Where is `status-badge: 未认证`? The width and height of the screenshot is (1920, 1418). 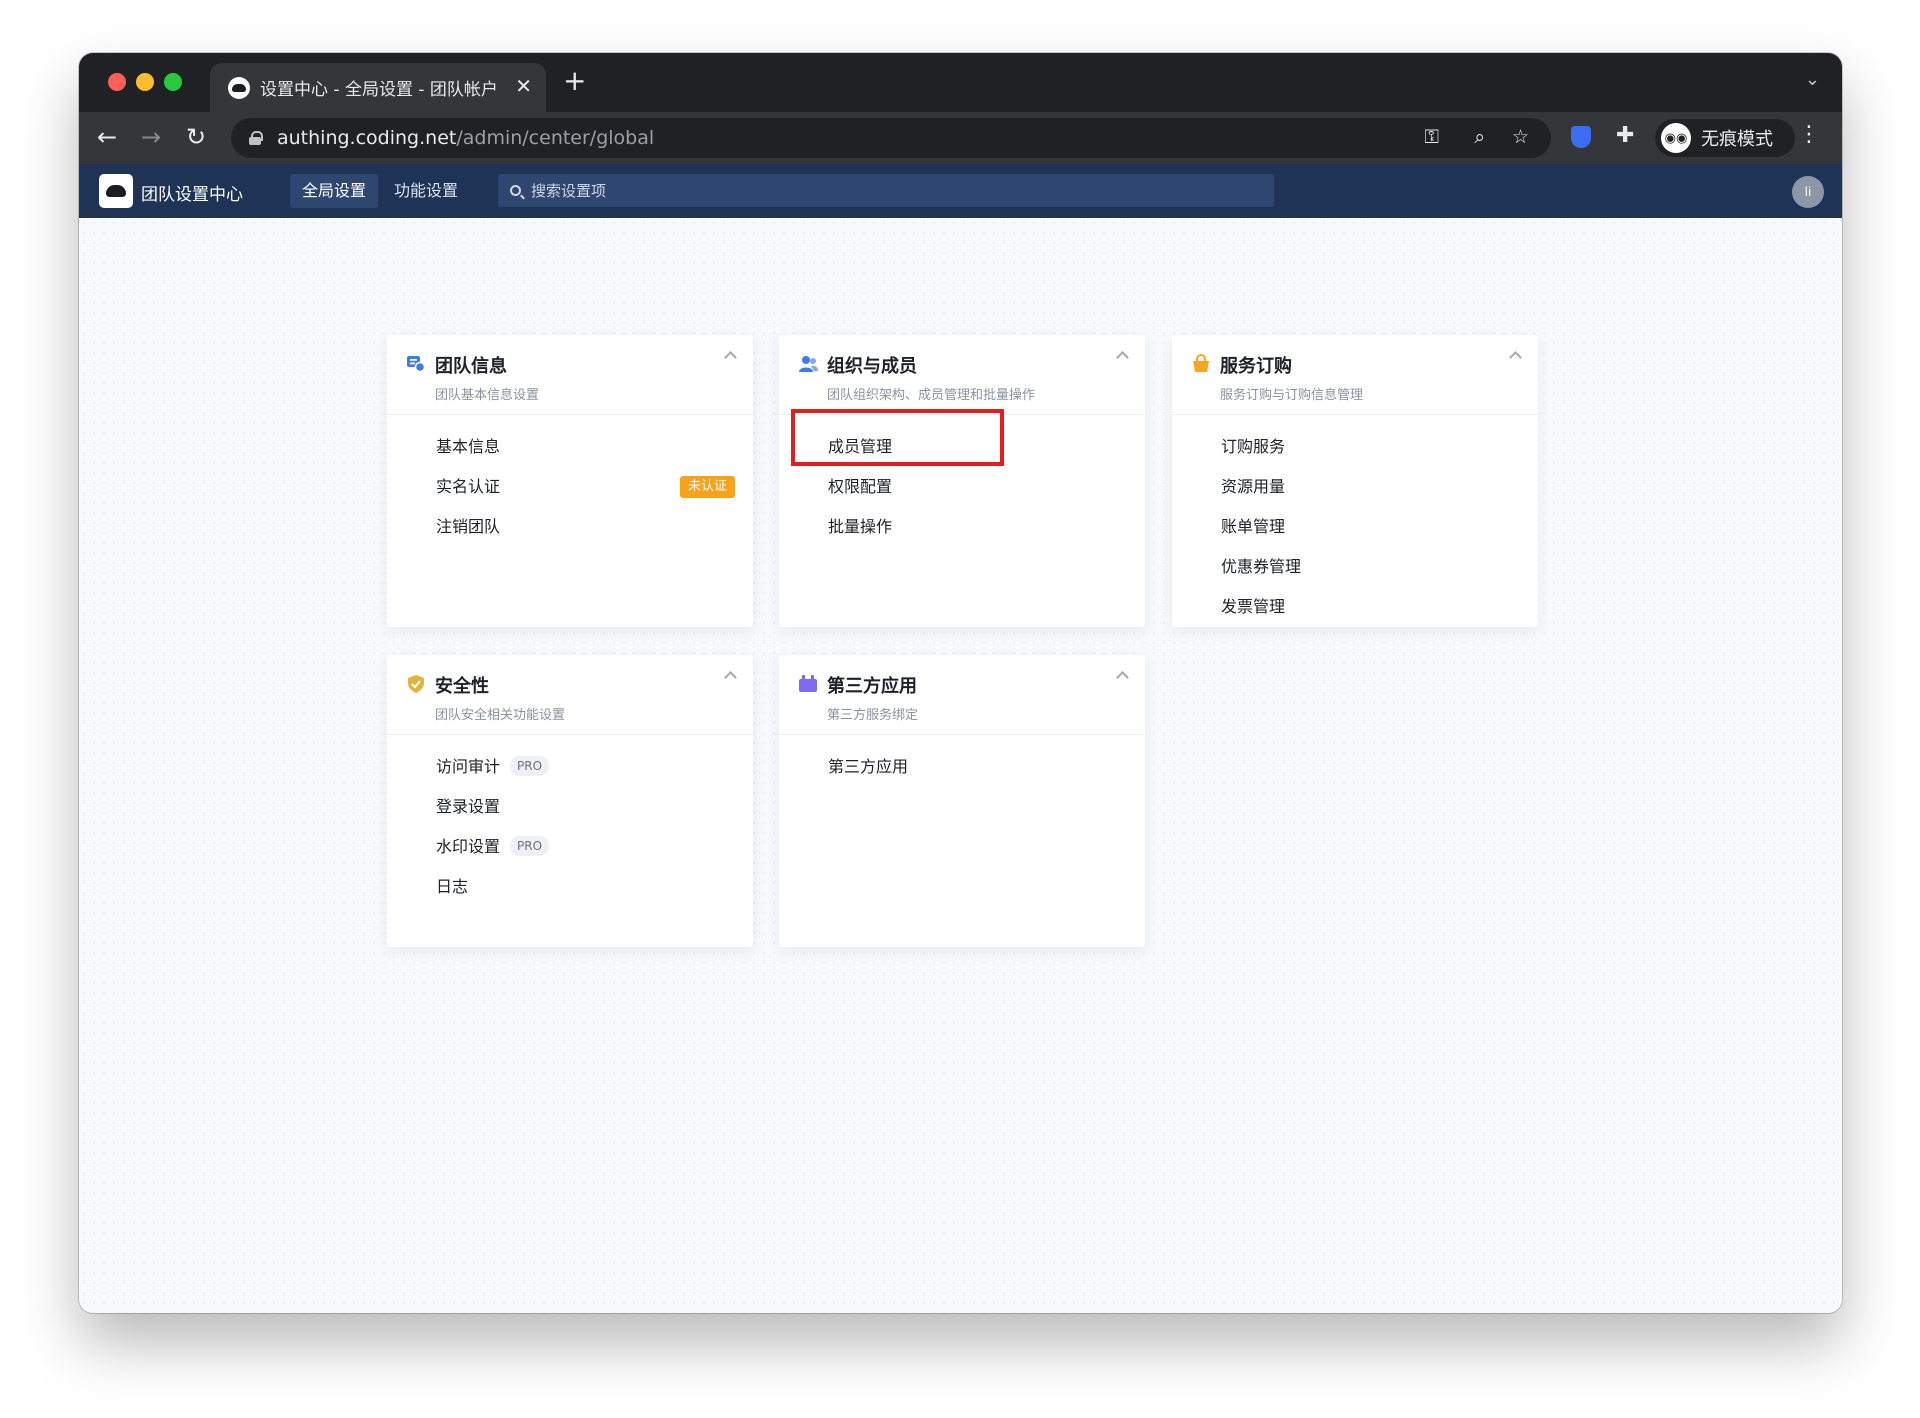
status-badge: 未认证 is located at coordinates (707, 487).